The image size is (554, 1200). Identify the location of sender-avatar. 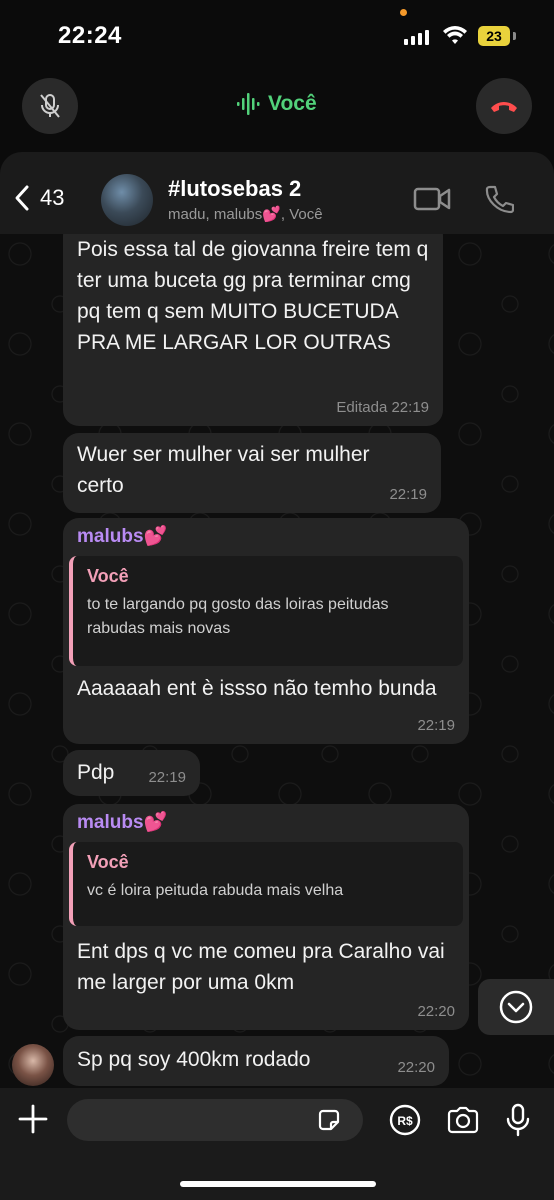
(33, 1065).